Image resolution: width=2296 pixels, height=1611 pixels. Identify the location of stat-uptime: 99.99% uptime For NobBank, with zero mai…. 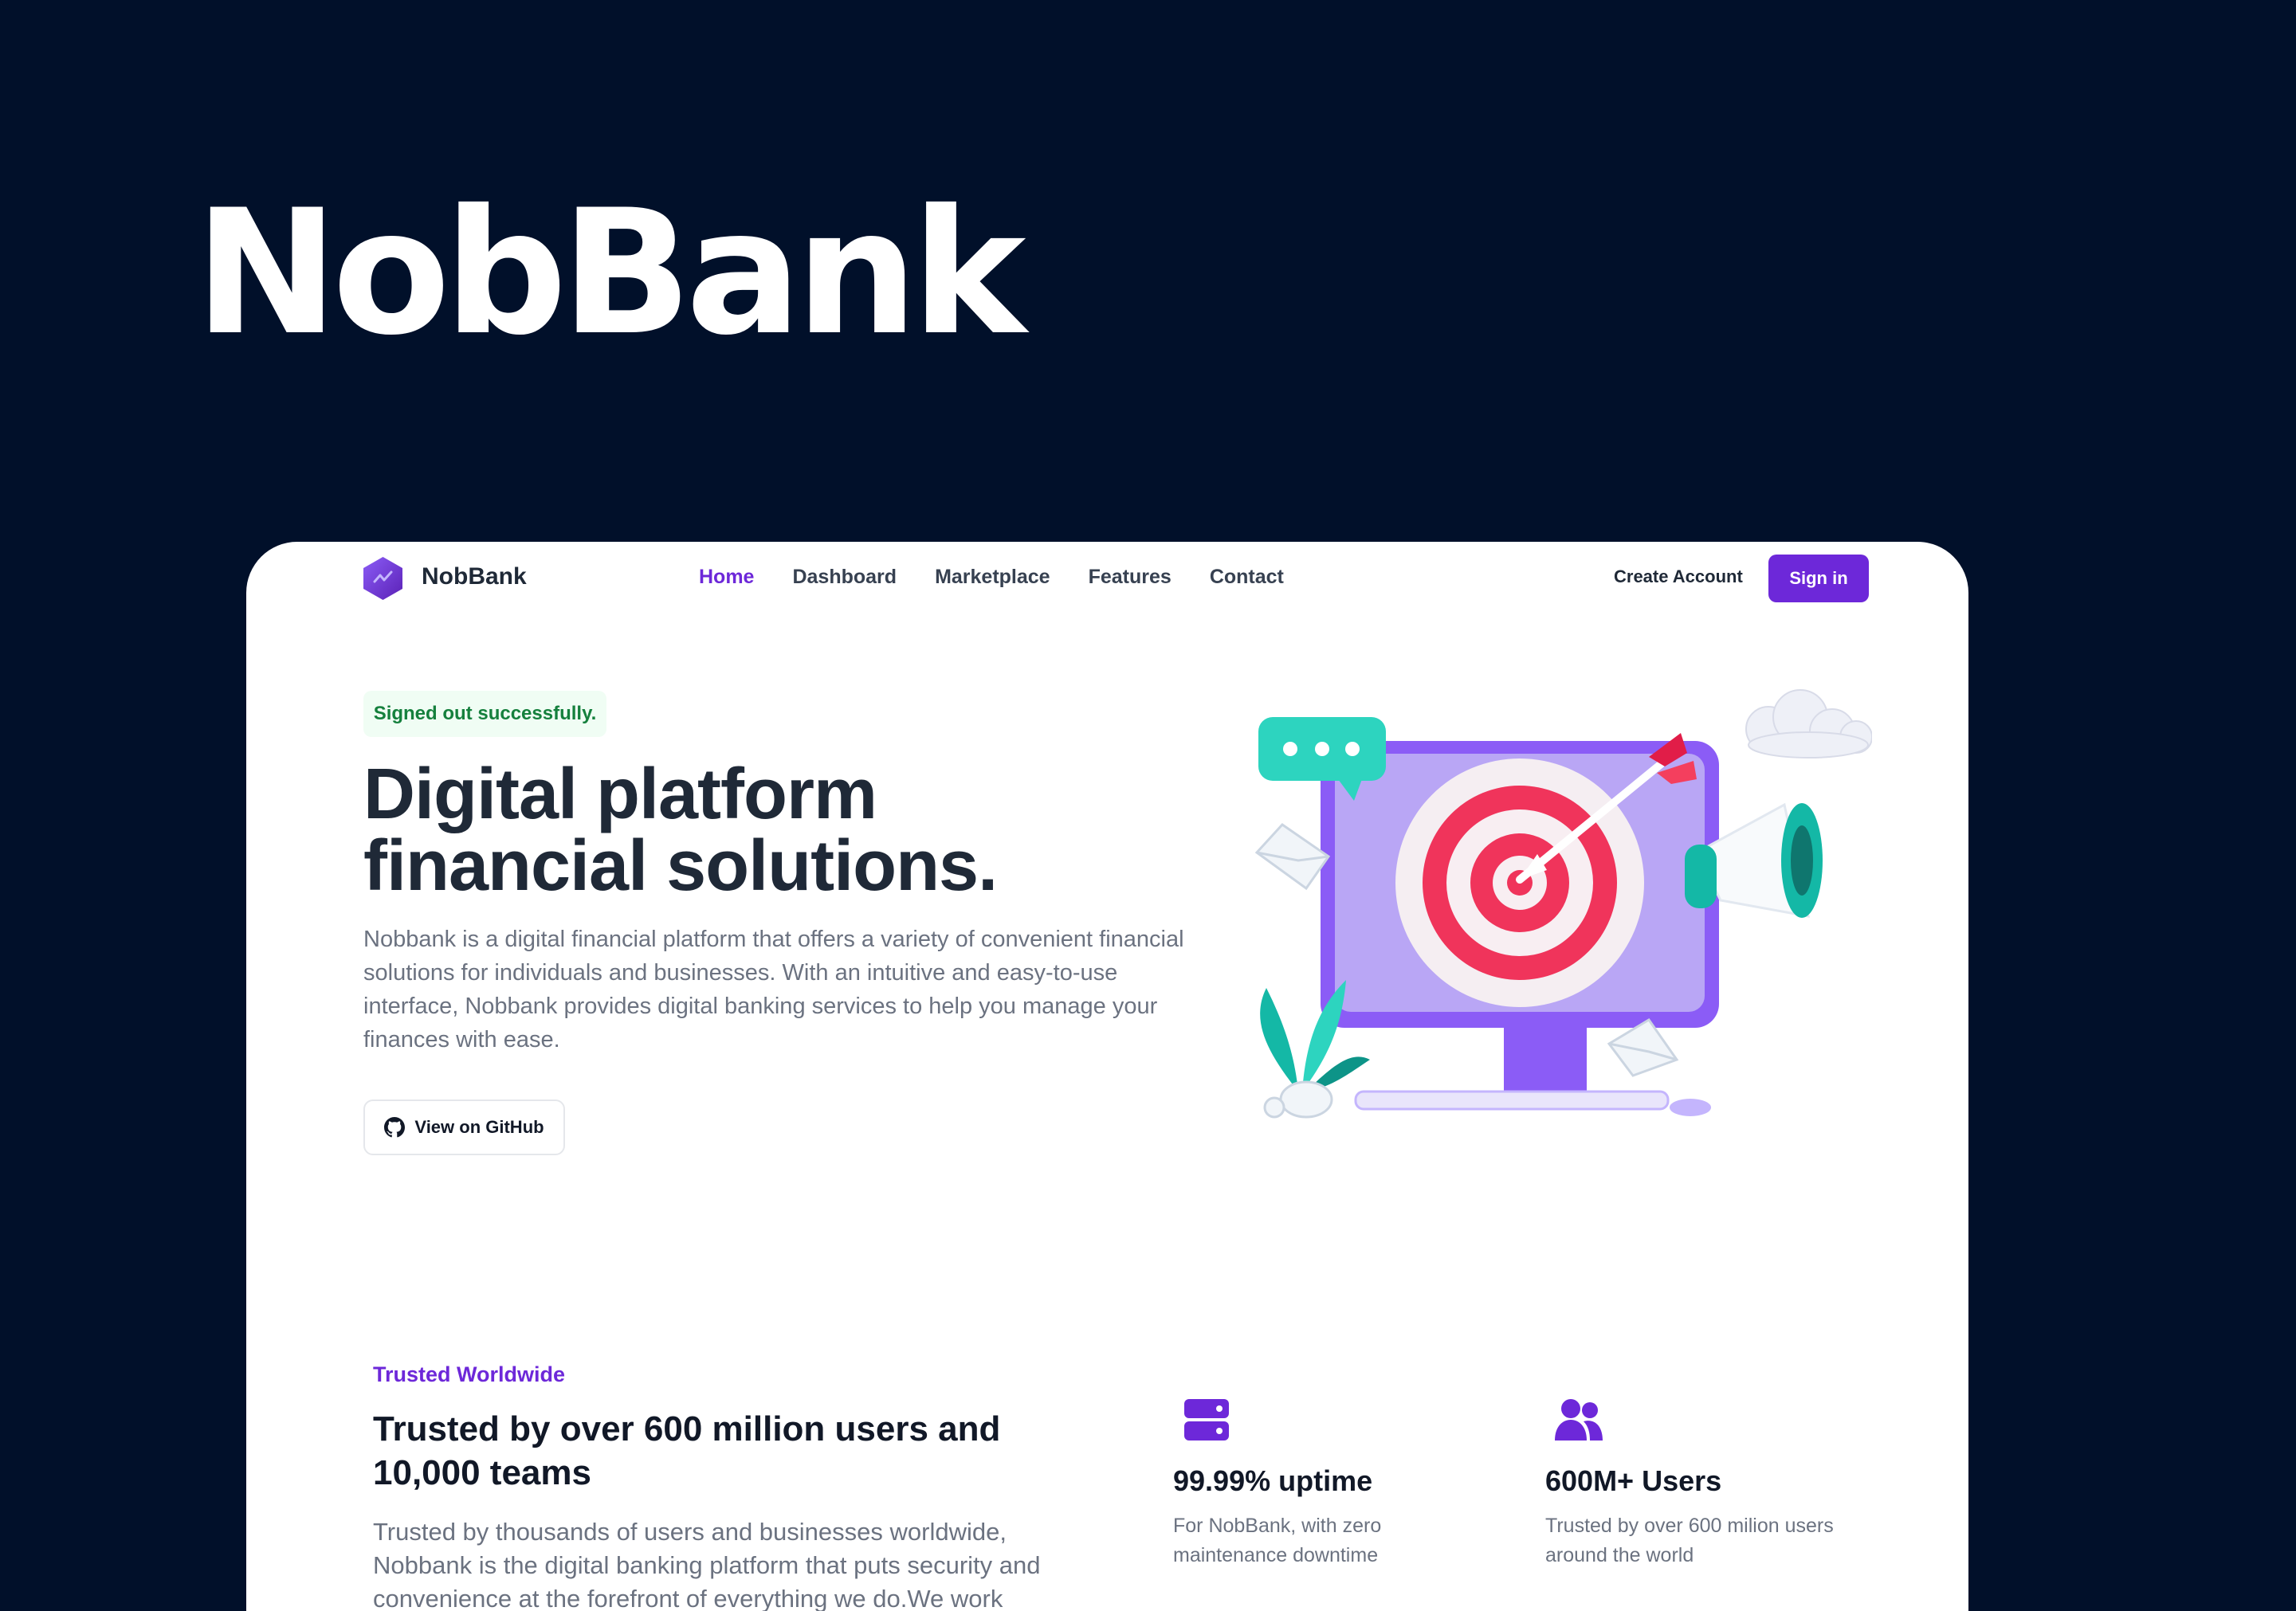
(1340, 1482).